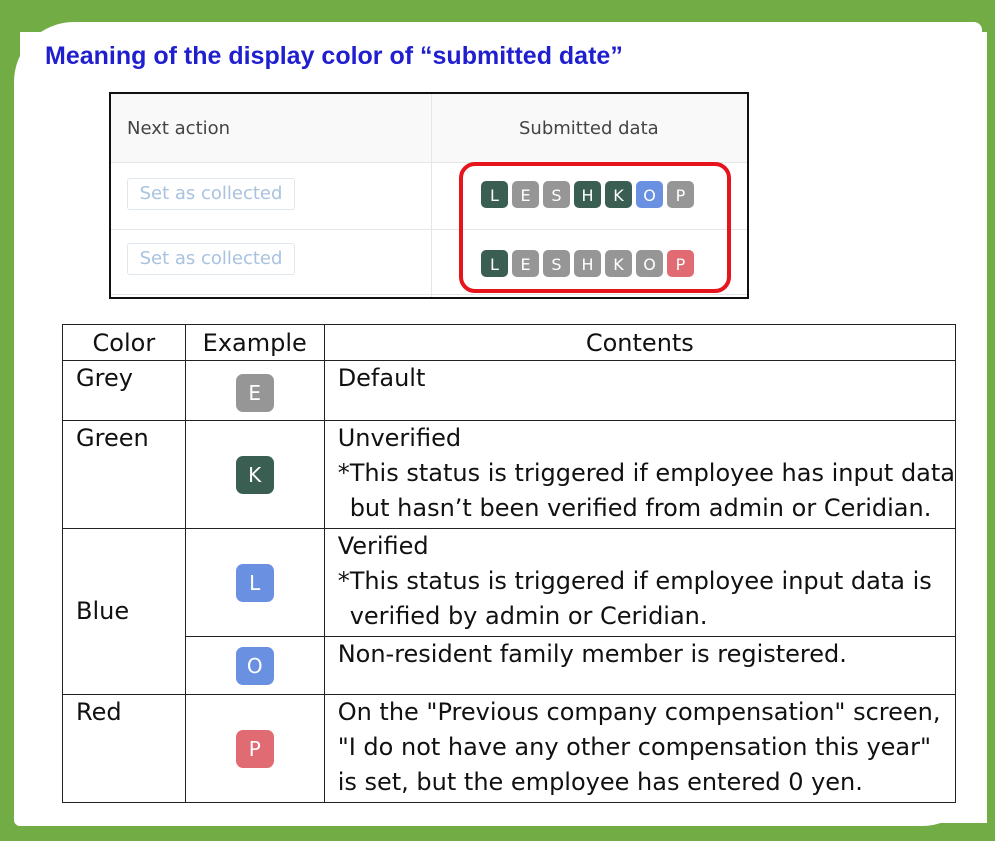 The height and width of the screenshot is (841, 995). Describe the element at coordinates (640, 342) in the screenshot. I see `header-contents: Contents` at that location.